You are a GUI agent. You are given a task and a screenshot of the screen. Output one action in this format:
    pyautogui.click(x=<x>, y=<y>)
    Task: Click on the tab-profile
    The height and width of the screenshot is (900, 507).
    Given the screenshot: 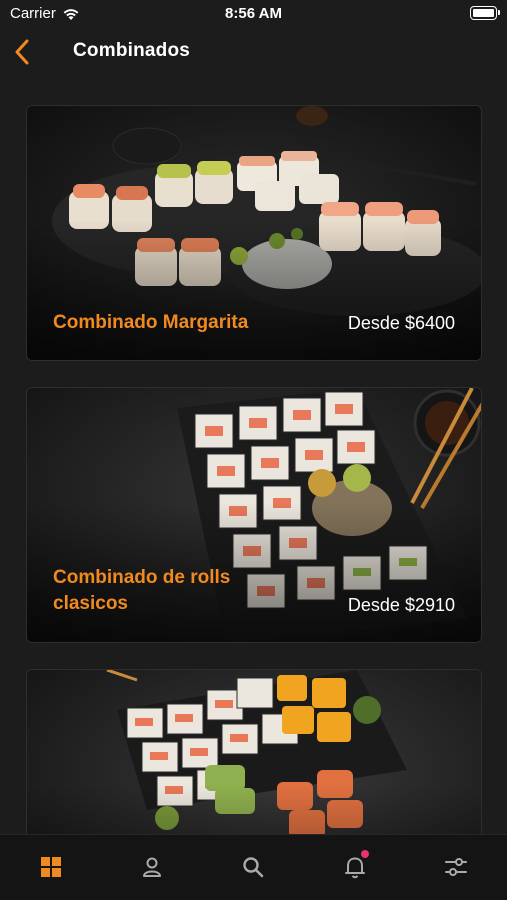 What is the action you would take?
    pyautogui.click(x=152, y=867)
    